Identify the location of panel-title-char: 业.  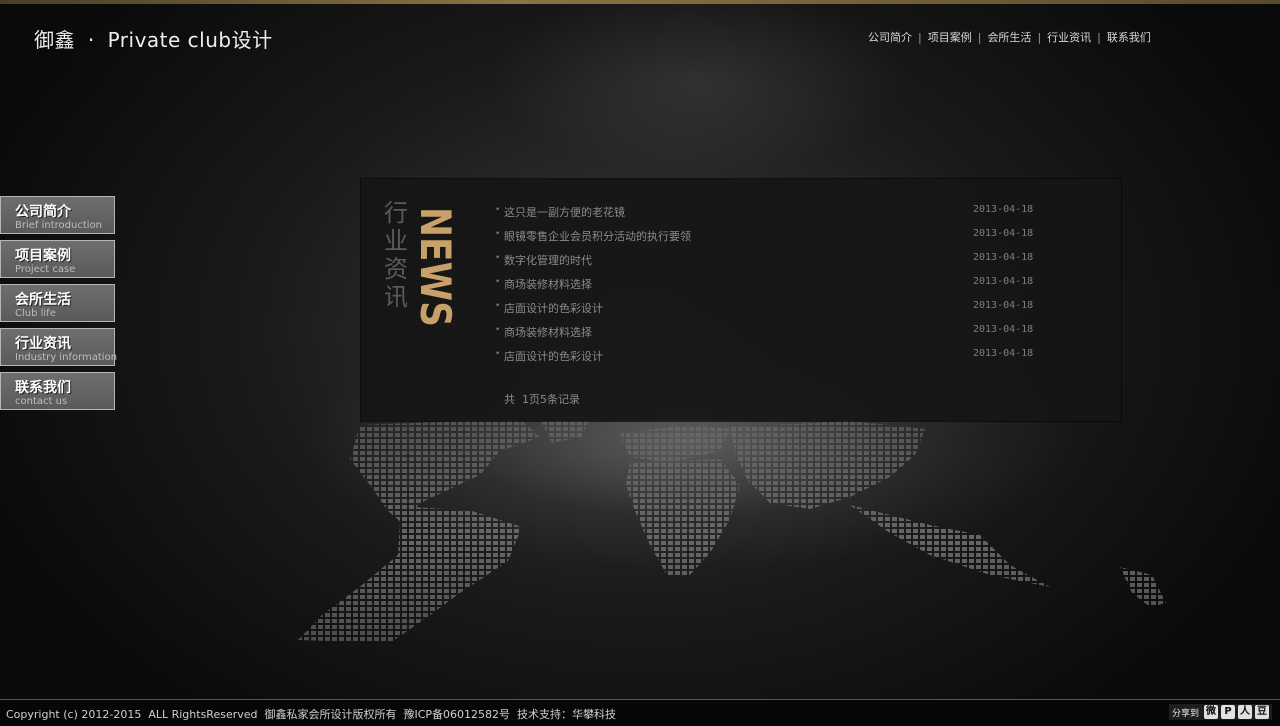
(396, 241).